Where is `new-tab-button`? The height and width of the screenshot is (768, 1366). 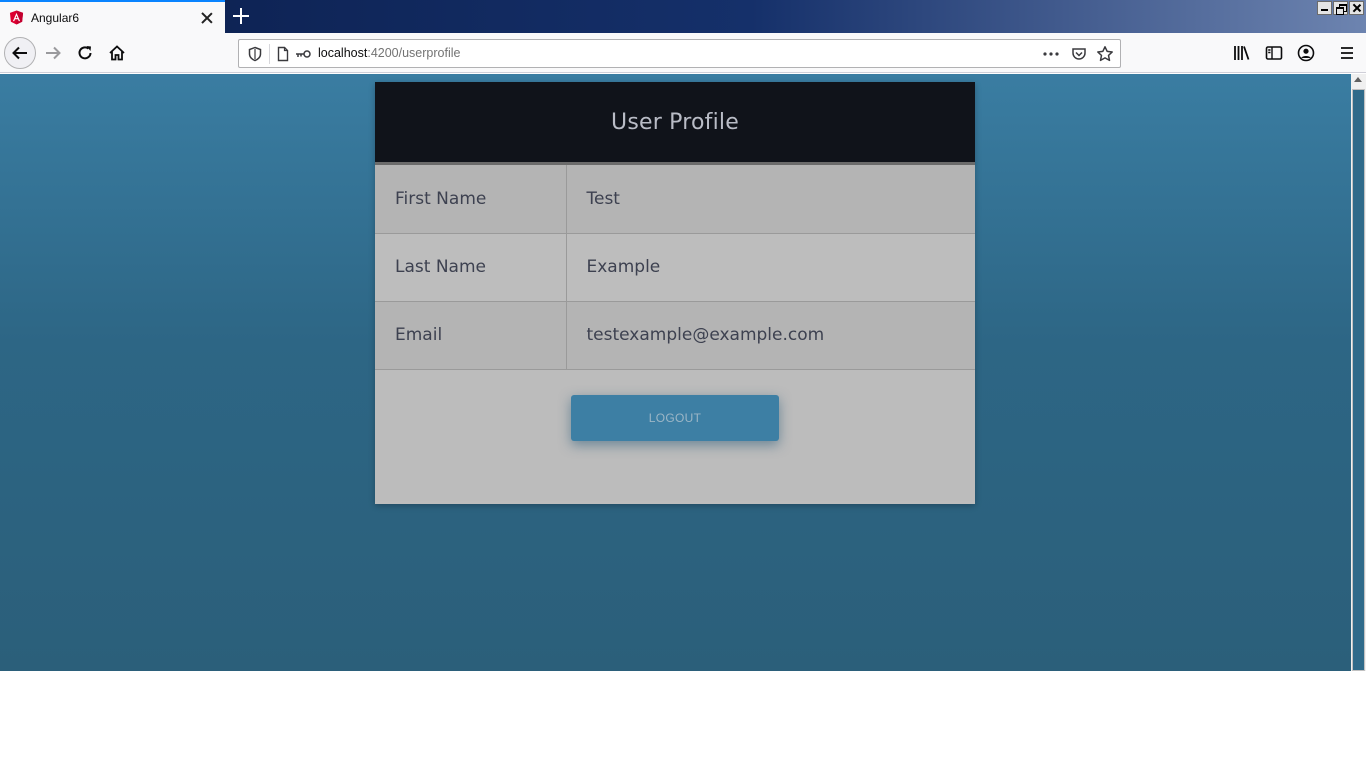 new-tab-button is located at coordinates (241, 16).